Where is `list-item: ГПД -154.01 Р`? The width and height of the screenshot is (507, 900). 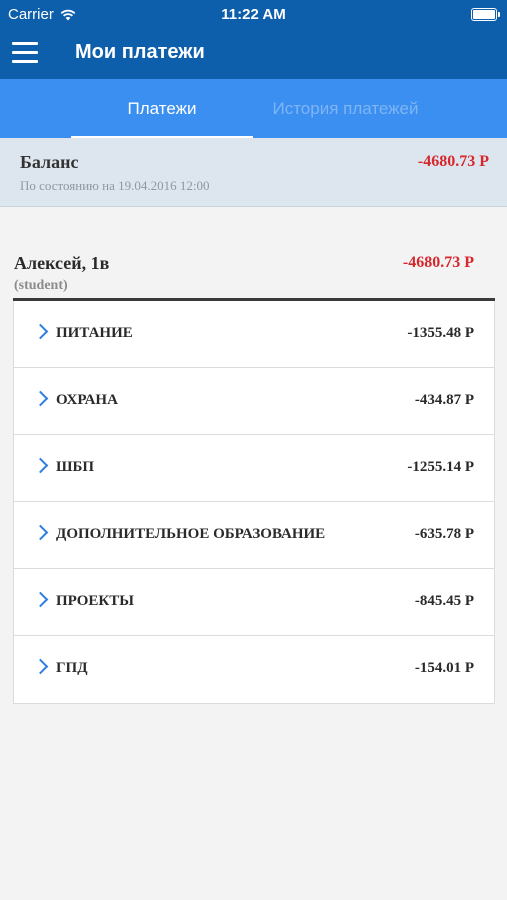
list-item: ГПД -154.01 Р is located at coordinates (254, 669).